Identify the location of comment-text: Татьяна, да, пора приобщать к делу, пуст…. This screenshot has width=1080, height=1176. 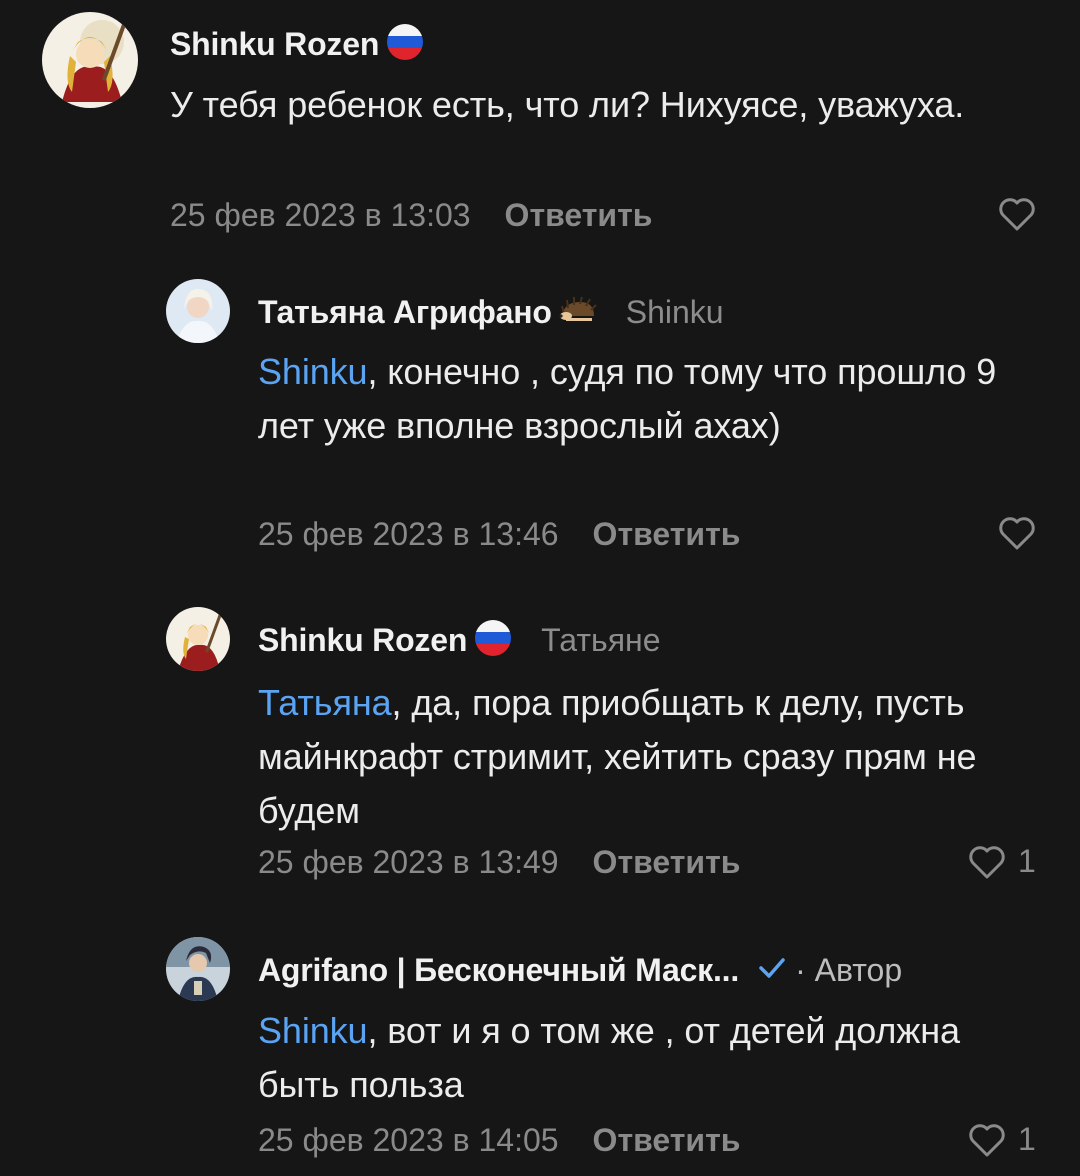
(617, 756).